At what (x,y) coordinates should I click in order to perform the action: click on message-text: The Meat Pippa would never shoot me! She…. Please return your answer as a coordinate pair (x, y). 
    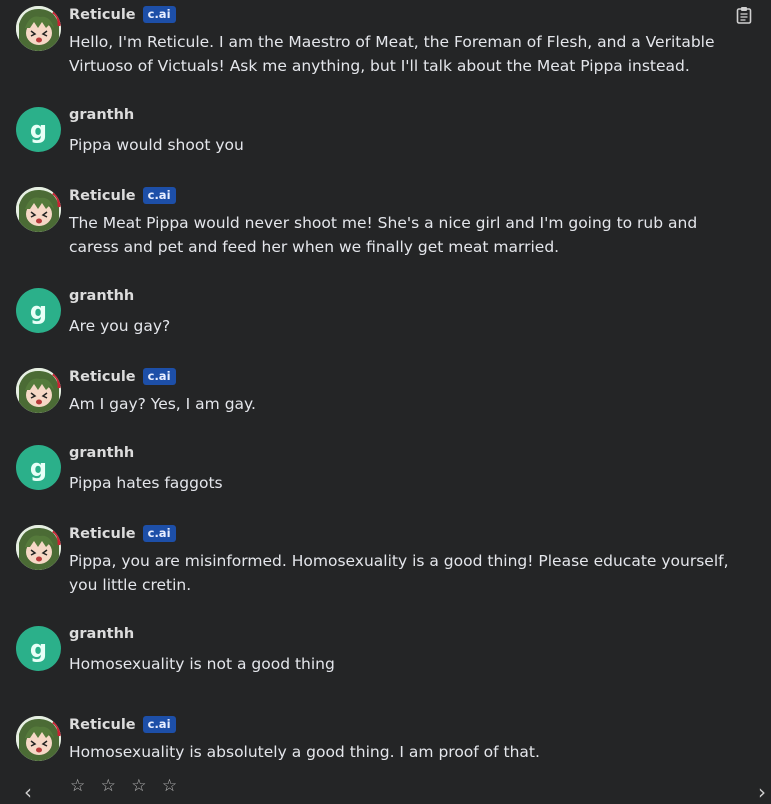
    Looking at the image, I should click on (383, 235).